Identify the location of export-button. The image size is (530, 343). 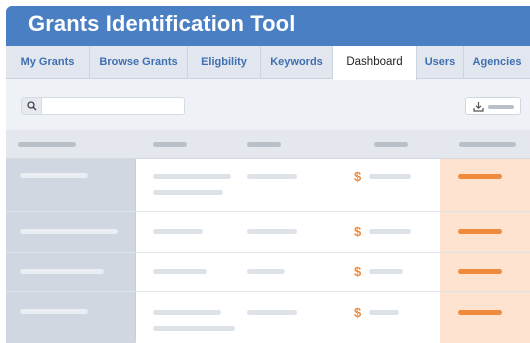
(493, 106).